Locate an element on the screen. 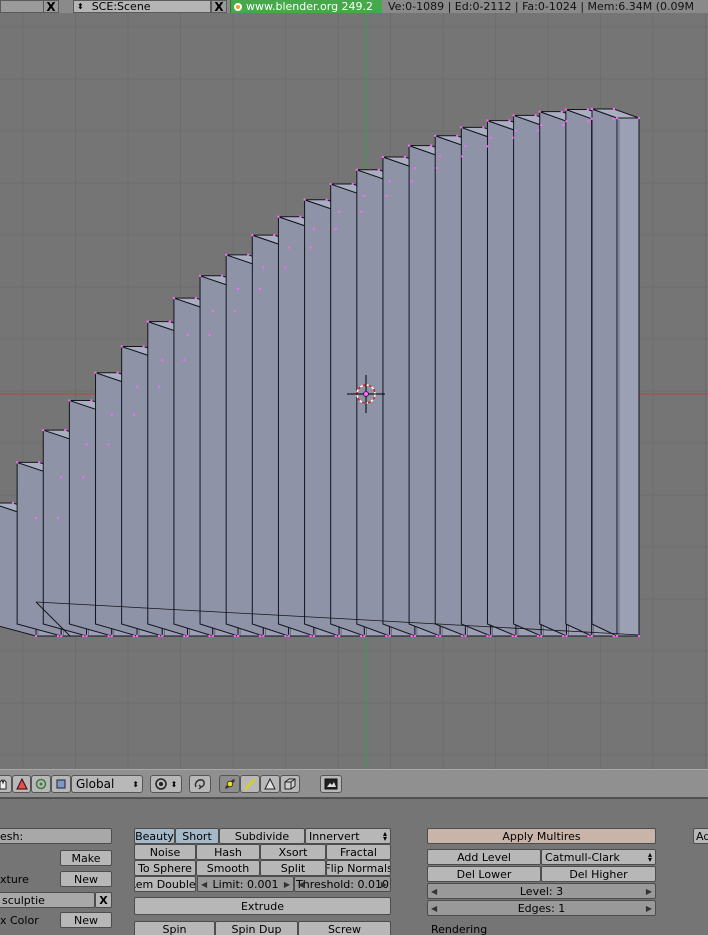 The height and width of the screenshot is (935, 708). level-slider: ◀ Level: 3 ▶ is located at coordinates (541, 891).